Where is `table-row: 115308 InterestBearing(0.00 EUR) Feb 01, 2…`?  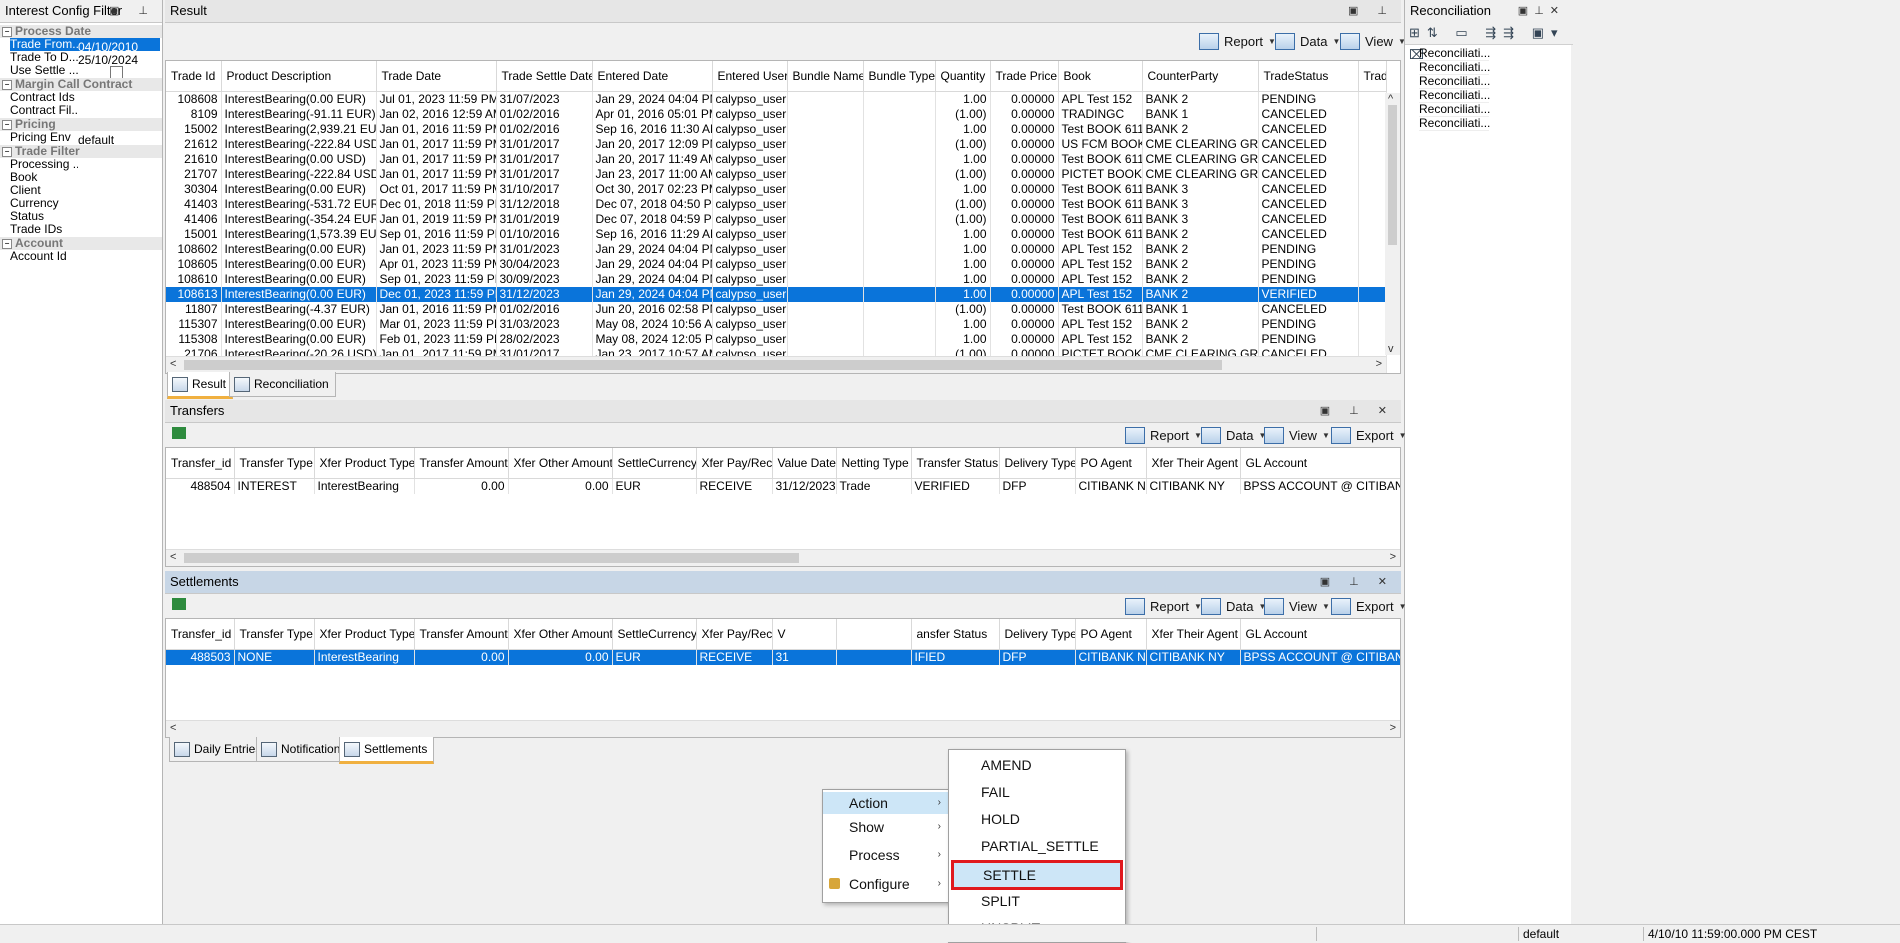 table-row: 115308 InterestBearing(0.00 EUR) Feb 01, 2… is located at coordinates (776, 339).